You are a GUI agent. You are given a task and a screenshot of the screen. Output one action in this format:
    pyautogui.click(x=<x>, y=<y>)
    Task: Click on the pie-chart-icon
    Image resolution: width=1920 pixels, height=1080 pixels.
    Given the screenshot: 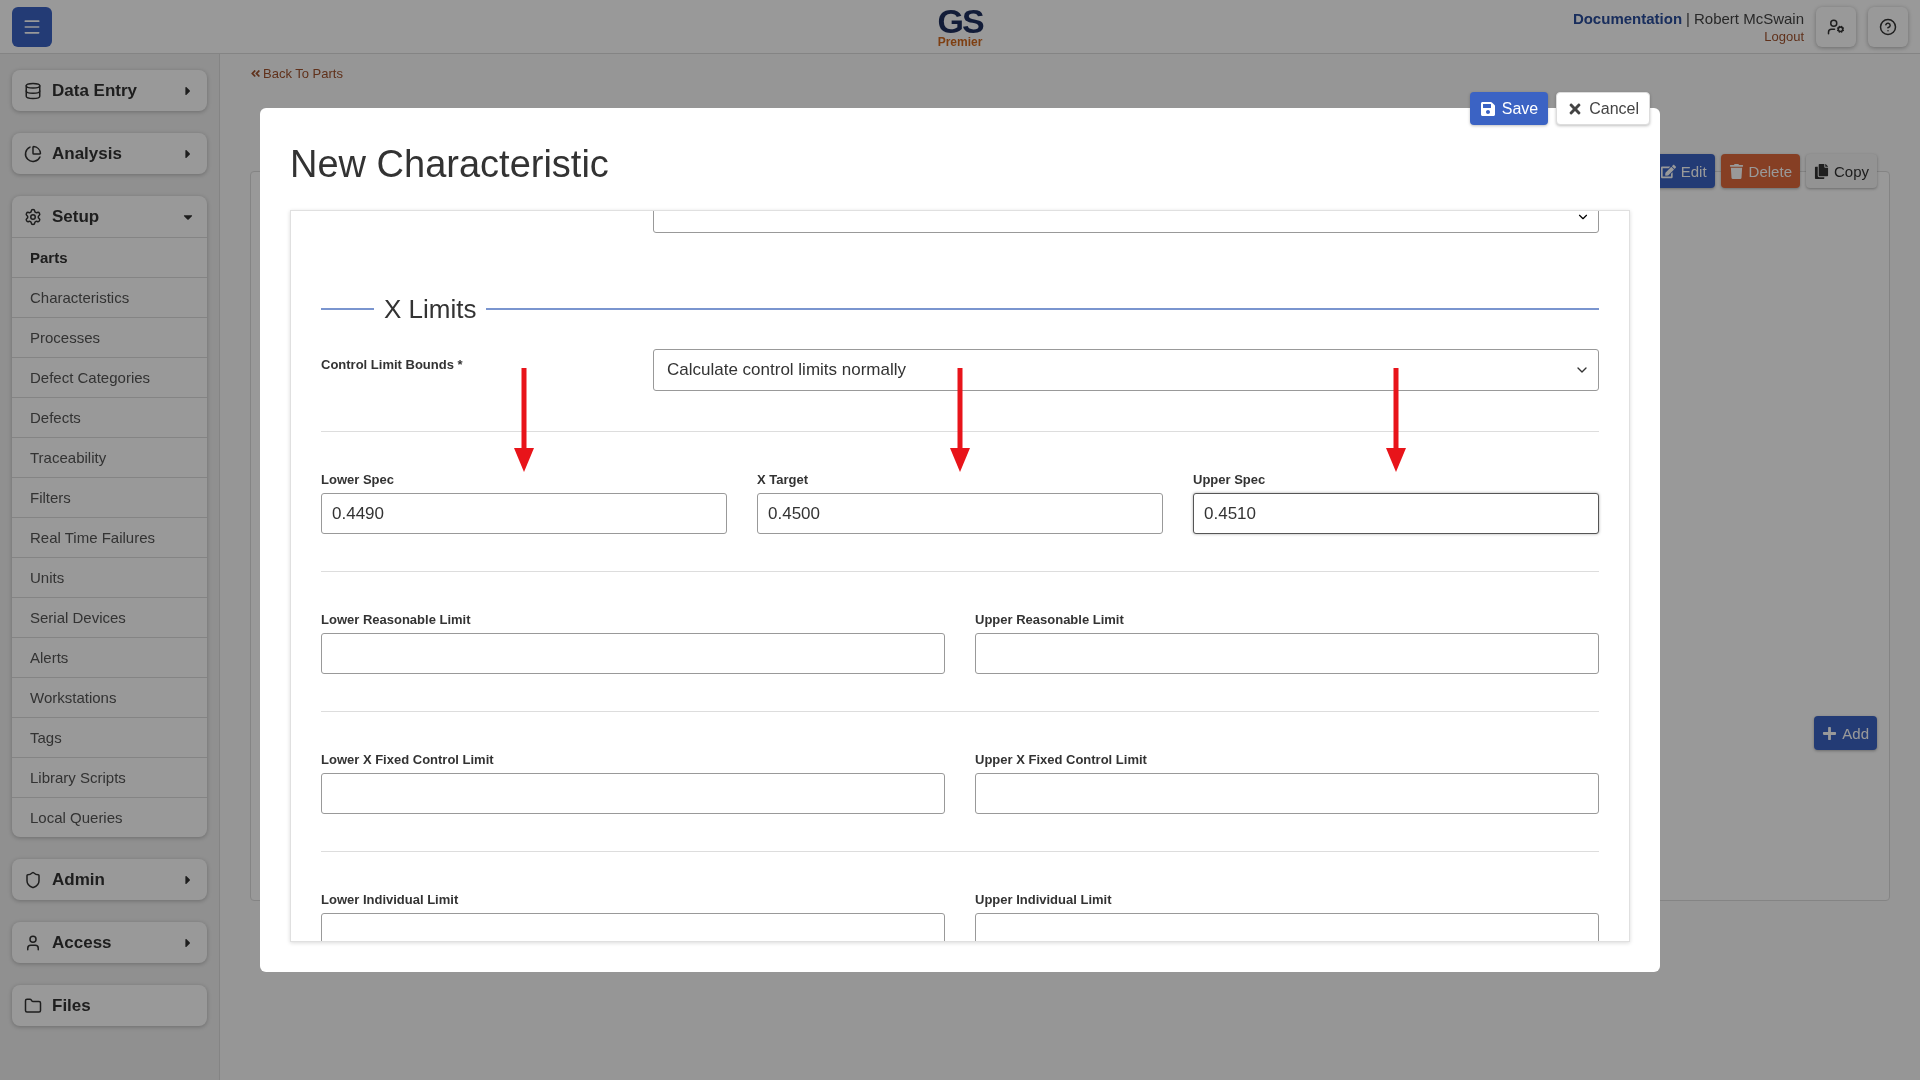 What is the action you would take?
    pyautogui.click(x=33, y=153)
    